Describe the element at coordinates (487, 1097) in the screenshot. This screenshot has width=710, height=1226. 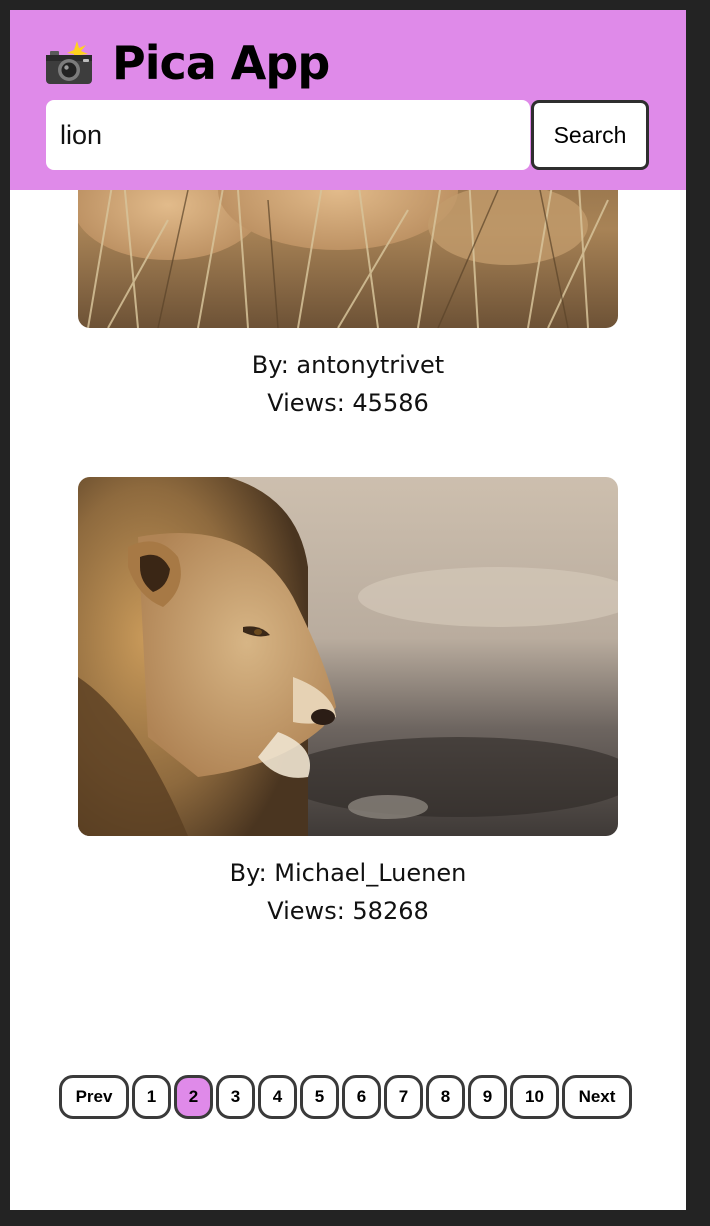
I see `page-button-9: 9` at that location.